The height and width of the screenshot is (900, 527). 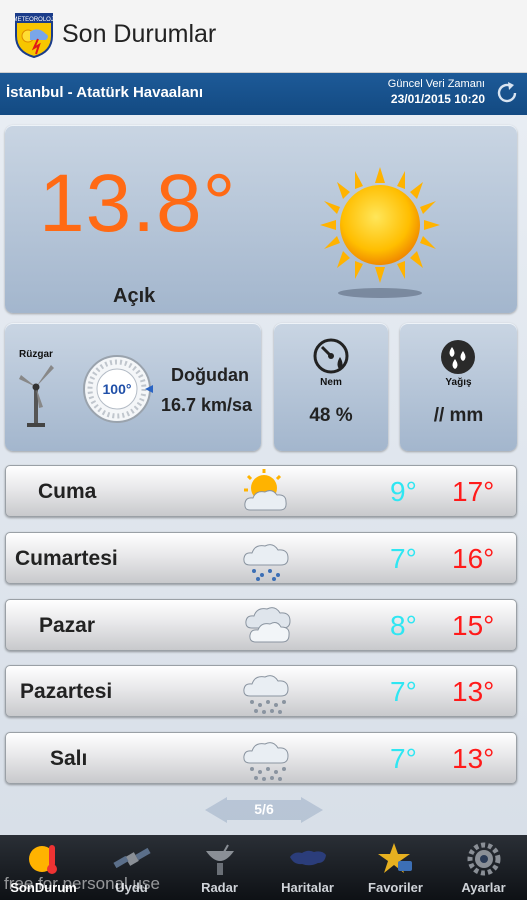 I want to click on humidity-card: Nem 48 %, so click(x=331, y=387).